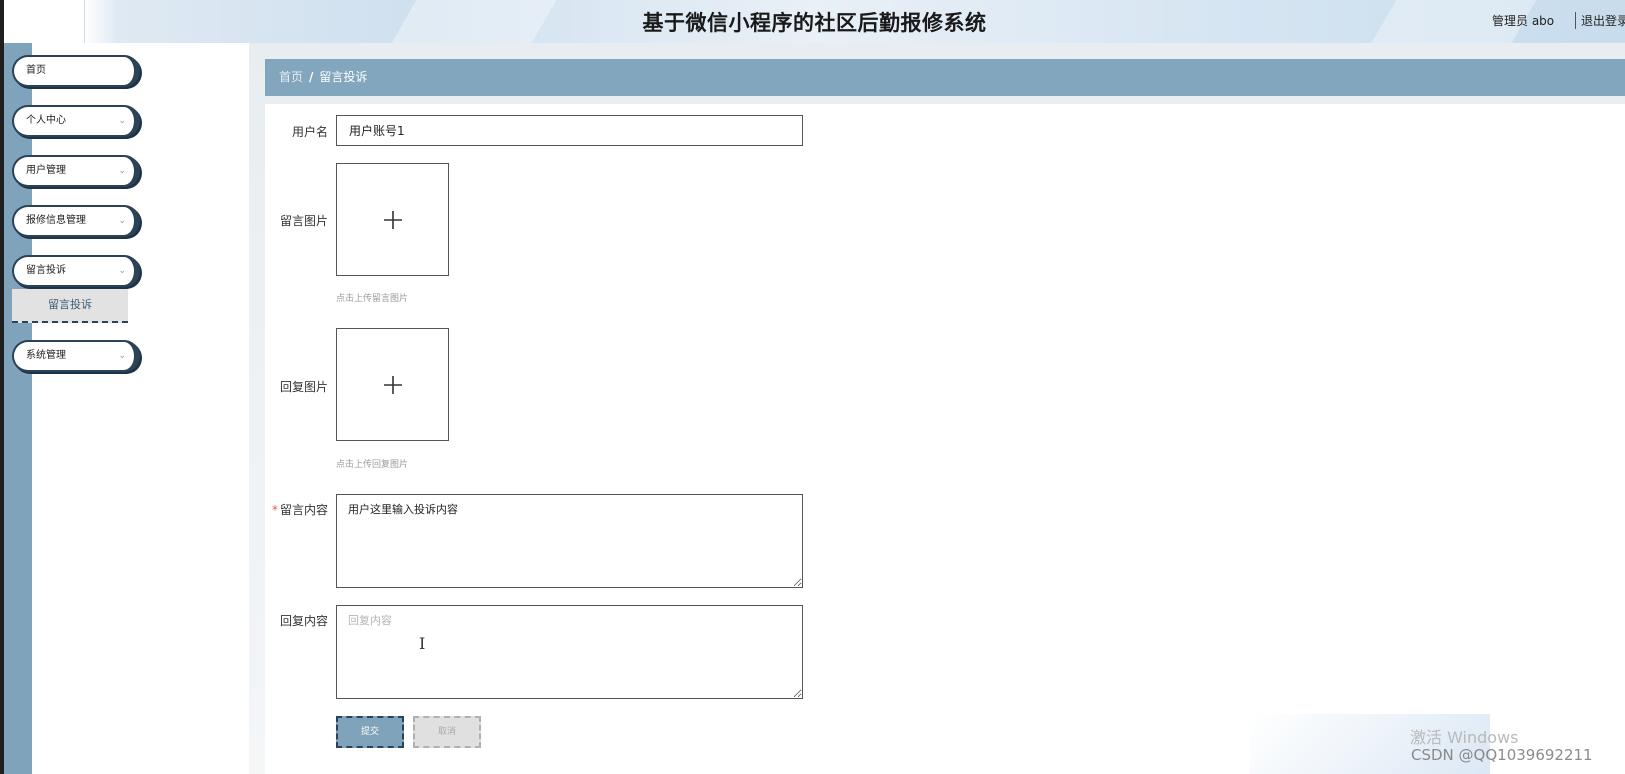 The image size is (1625, 774). Describe the element at coordinates (56, 220) in the screenshot. I see `sidebar-item-label: 报修信息管理` at that location.